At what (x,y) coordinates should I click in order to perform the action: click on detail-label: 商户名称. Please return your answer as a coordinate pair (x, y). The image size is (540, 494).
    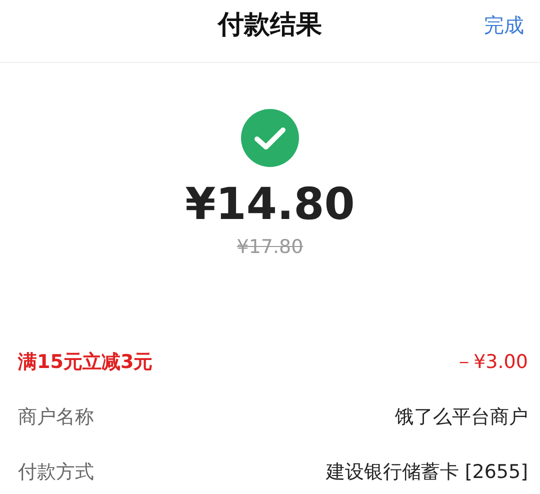
    Looking at the image, I should click on (56, 417).